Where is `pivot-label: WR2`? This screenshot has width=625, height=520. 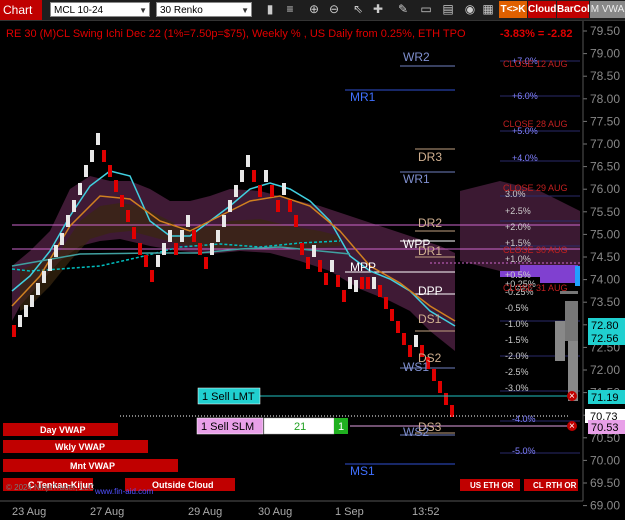 pivot-label: WR2 is located at coordinates (416, 57).